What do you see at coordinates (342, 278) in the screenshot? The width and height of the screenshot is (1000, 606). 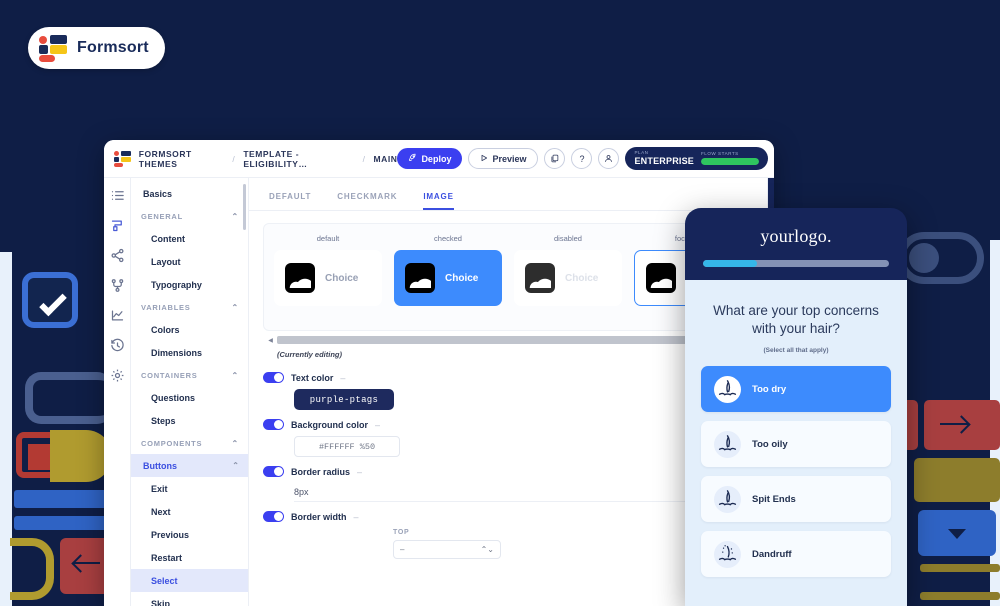 I see `choice-label: Choice` at bounding box center [342, 278].